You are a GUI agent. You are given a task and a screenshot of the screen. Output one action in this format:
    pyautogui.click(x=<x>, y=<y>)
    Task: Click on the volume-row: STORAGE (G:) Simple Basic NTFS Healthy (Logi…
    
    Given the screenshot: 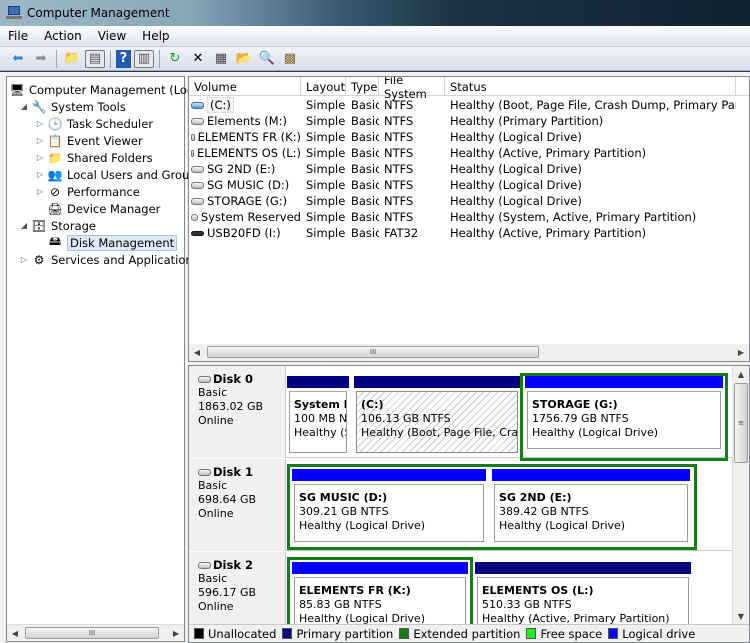 What is the action you would take?
    pyautogui.click(x=462, y=201)
    